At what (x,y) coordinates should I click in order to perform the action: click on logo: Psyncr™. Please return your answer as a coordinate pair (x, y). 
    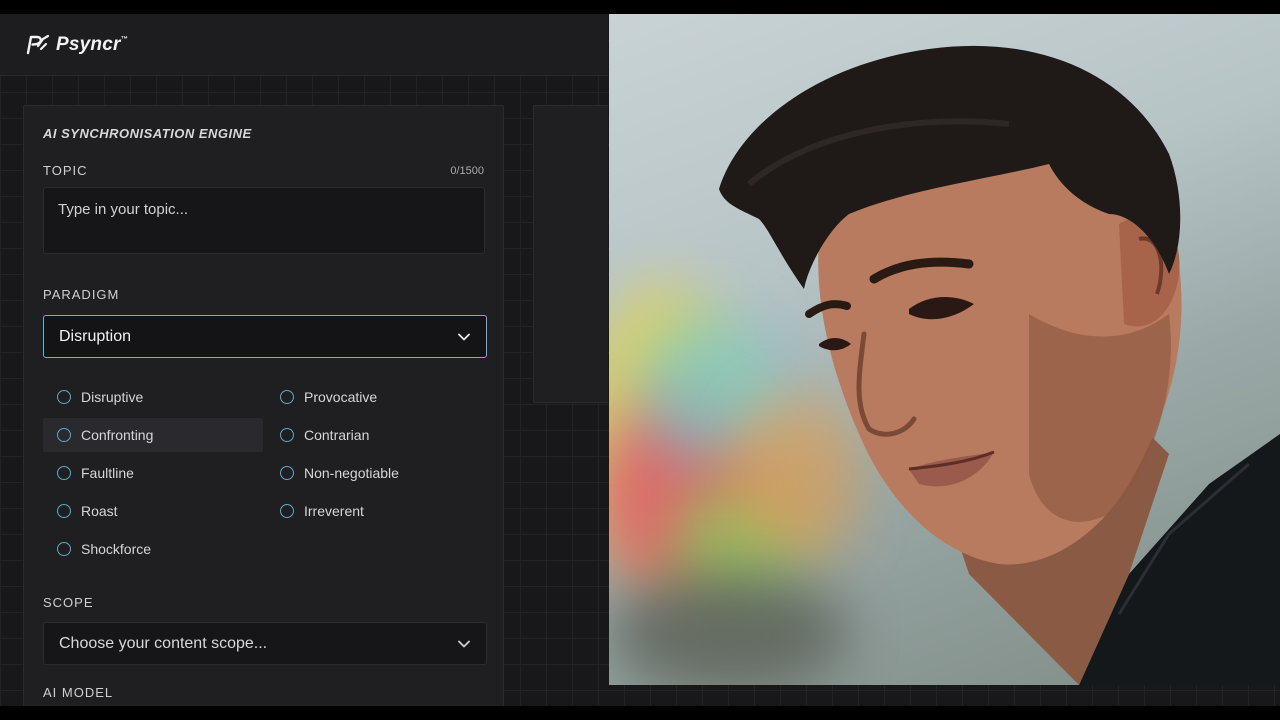
    Looking at the image, I should click on (76, 45).